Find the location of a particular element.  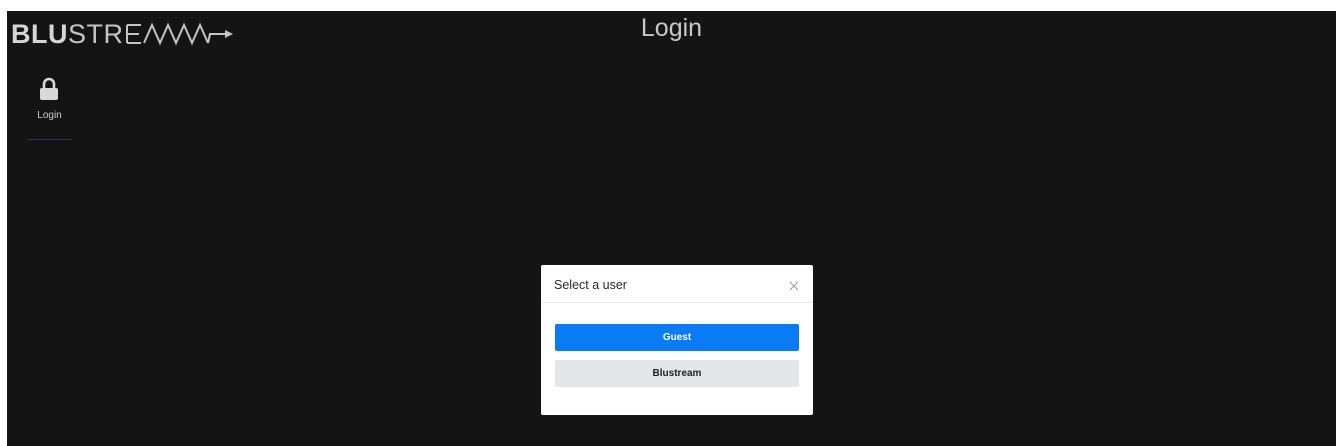

page-title: Login is located at coordinates (671, 28).